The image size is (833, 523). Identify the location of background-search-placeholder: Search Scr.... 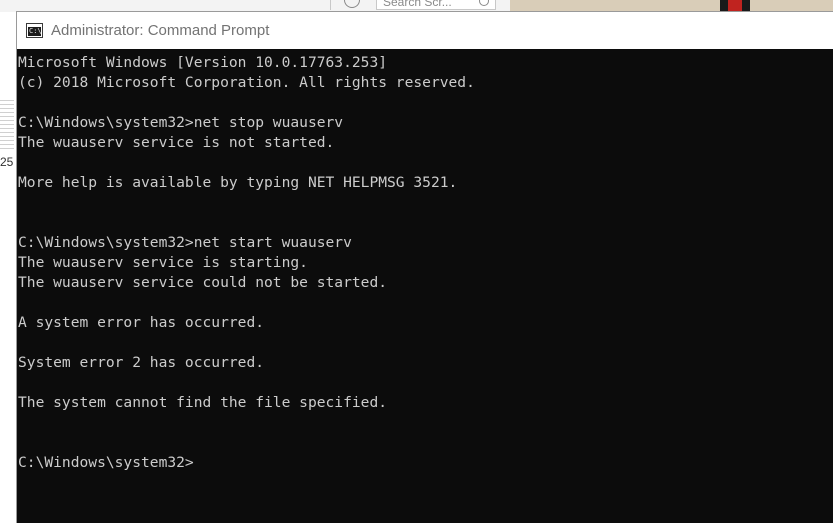
(417, 4).